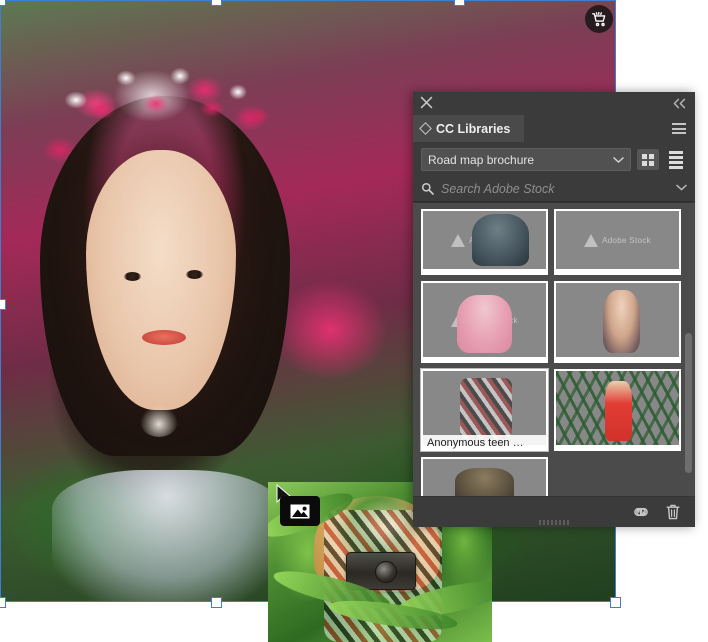  Describe the element at coordinates (386, 572) in the screenshot. I see `camera-lens` at that location.